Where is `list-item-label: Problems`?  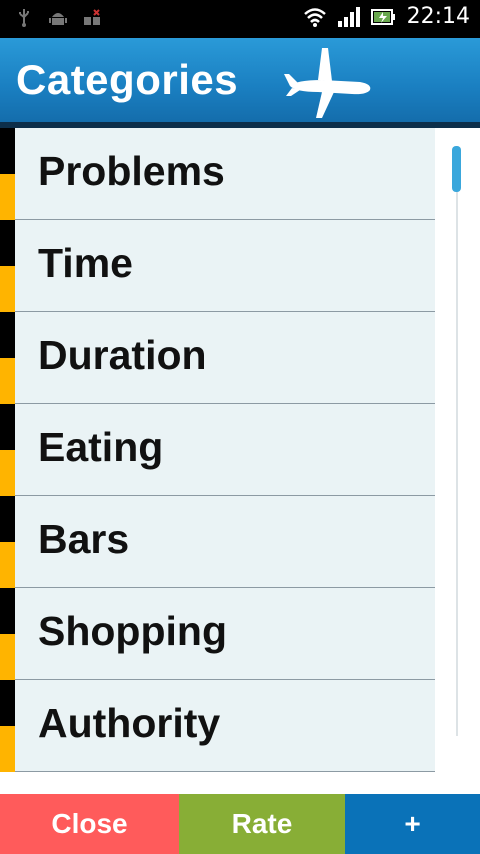 list-item-label: Problems is located at coordinates (131, 171).